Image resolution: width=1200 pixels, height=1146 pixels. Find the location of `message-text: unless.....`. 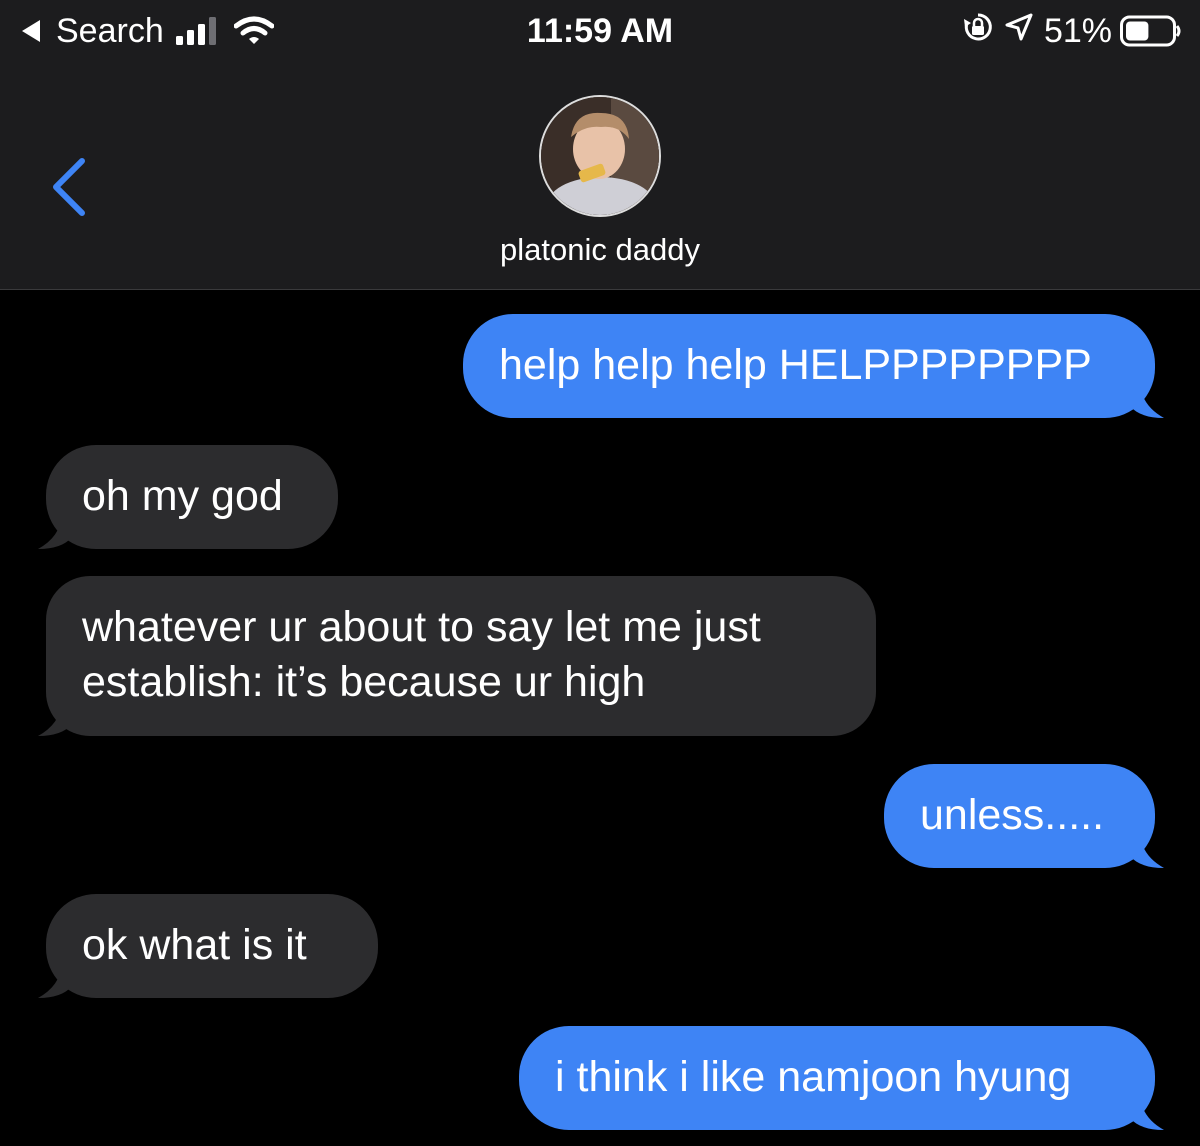

message-text: unless..... is located at coordinates (1012, 815).